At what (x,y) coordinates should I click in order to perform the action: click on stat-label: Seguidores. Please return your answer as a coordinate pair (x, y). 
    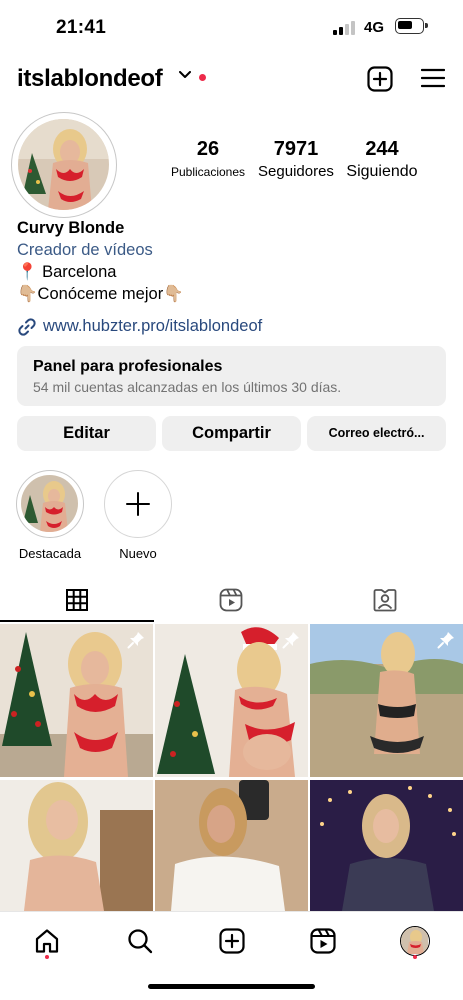
    Looking at the image, I should click on (296, 171).